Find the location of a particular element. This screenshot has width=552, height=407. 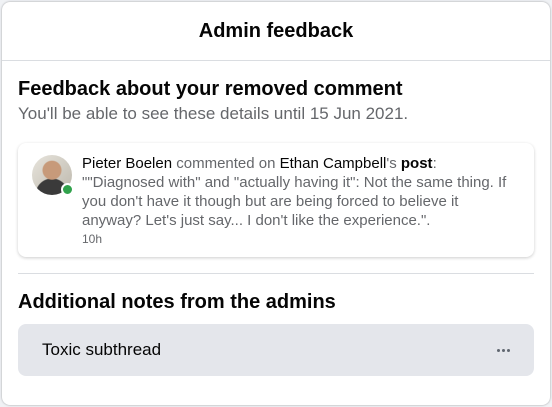

section-divider is located at coordinates (276, 273).